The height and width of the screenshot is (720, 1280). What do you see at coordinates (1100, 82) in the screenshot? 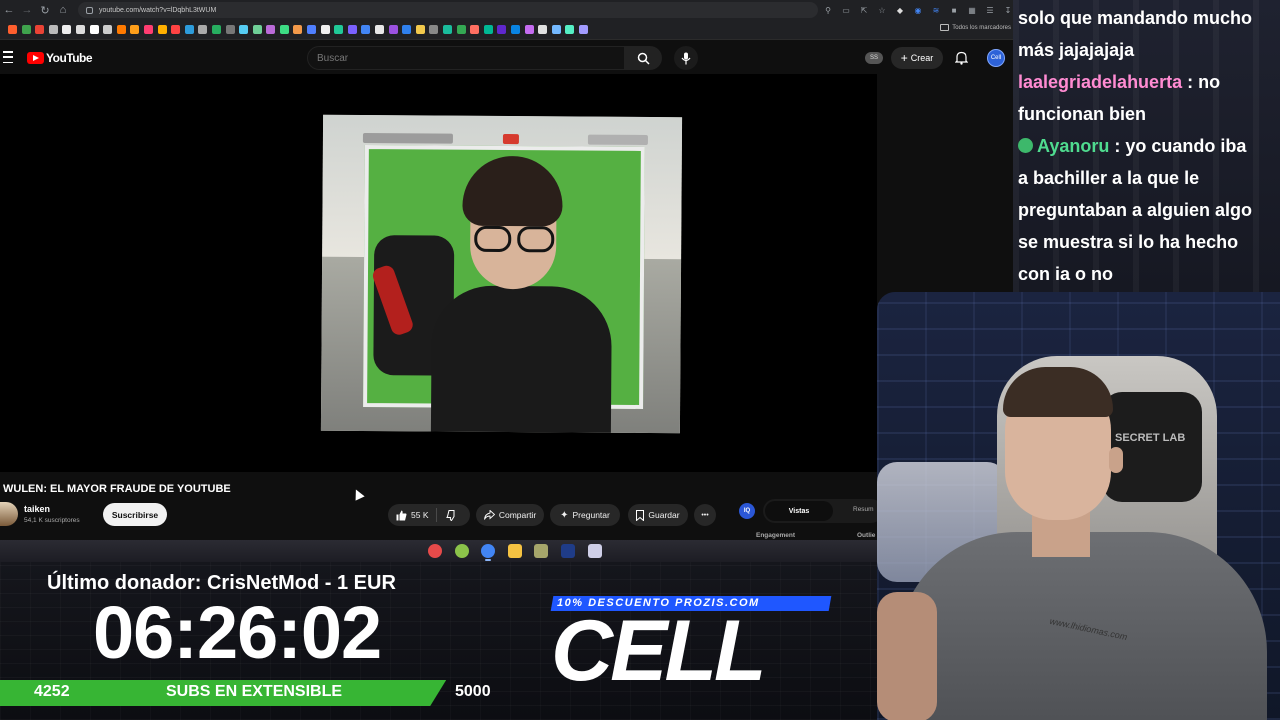
I see `chat-username: laalegriadelahuerta` at bounding box center [1100, 82].